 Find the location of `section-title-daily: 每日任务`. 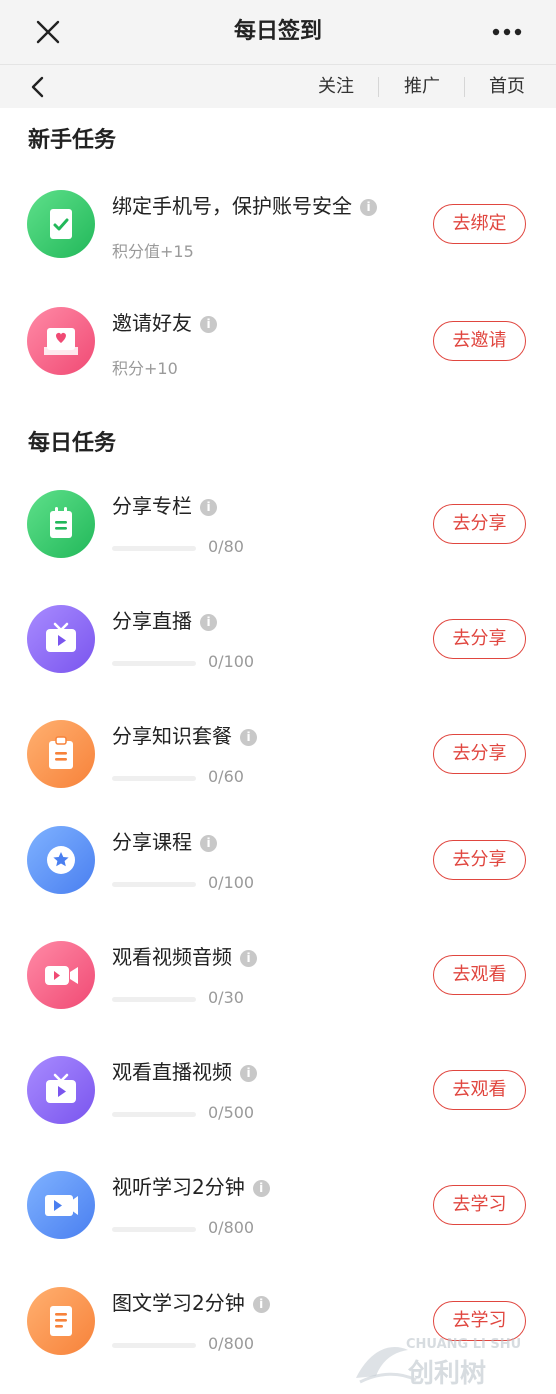

section-title-daily: 每日任务 is located at coordinates (72, 443).